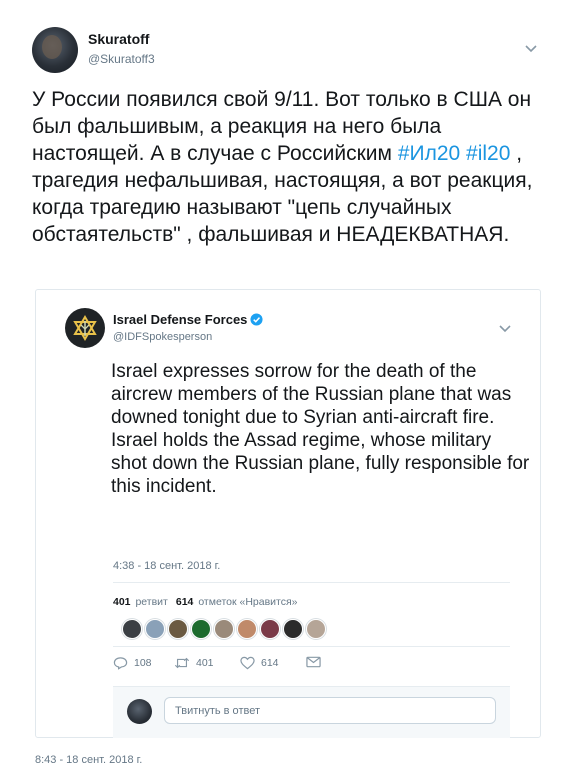  What do you see at coordinates (166, 566) in the screenshot?
I see `quoted-timestamp: 4:38 - 18 сент. 2018 г.` at bounding box center [166, 566].